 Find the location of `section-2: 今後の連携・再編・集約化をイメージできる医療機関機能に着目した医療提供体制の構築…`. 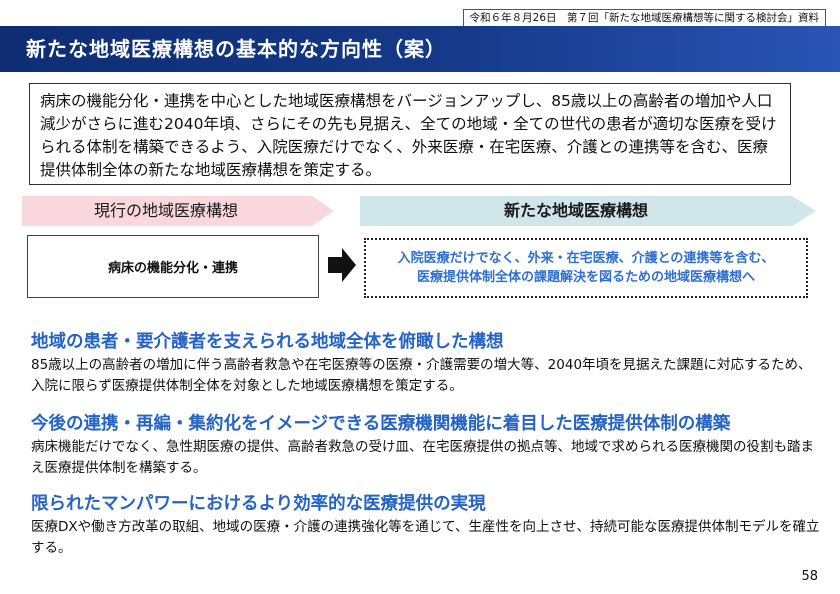

section-2: 今後の連携・再編・集約化をイメージできる医療機関機能に着目した医療提供体制の構築… is located at coordinates (426, 446).